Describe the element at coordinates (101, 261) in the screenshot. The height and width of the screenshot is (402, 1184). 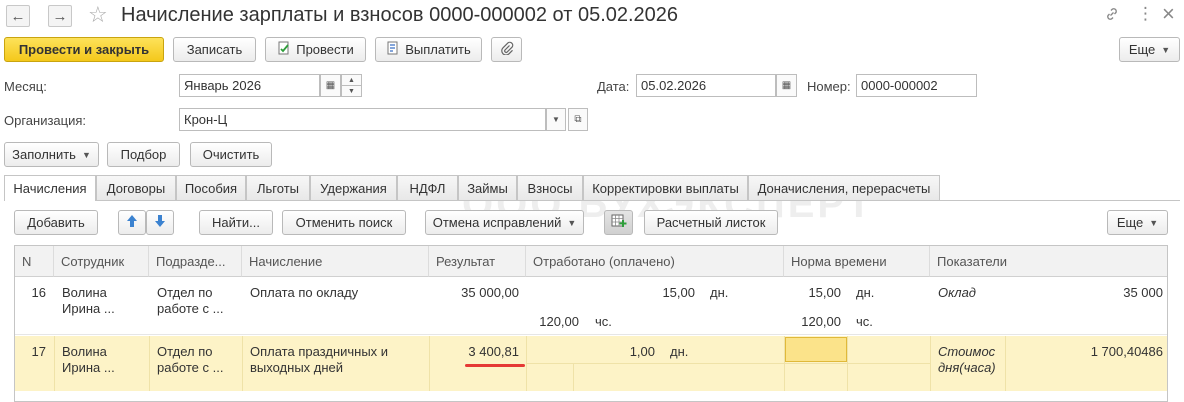
I see `column-header-employee: Сотрудник` at that location.